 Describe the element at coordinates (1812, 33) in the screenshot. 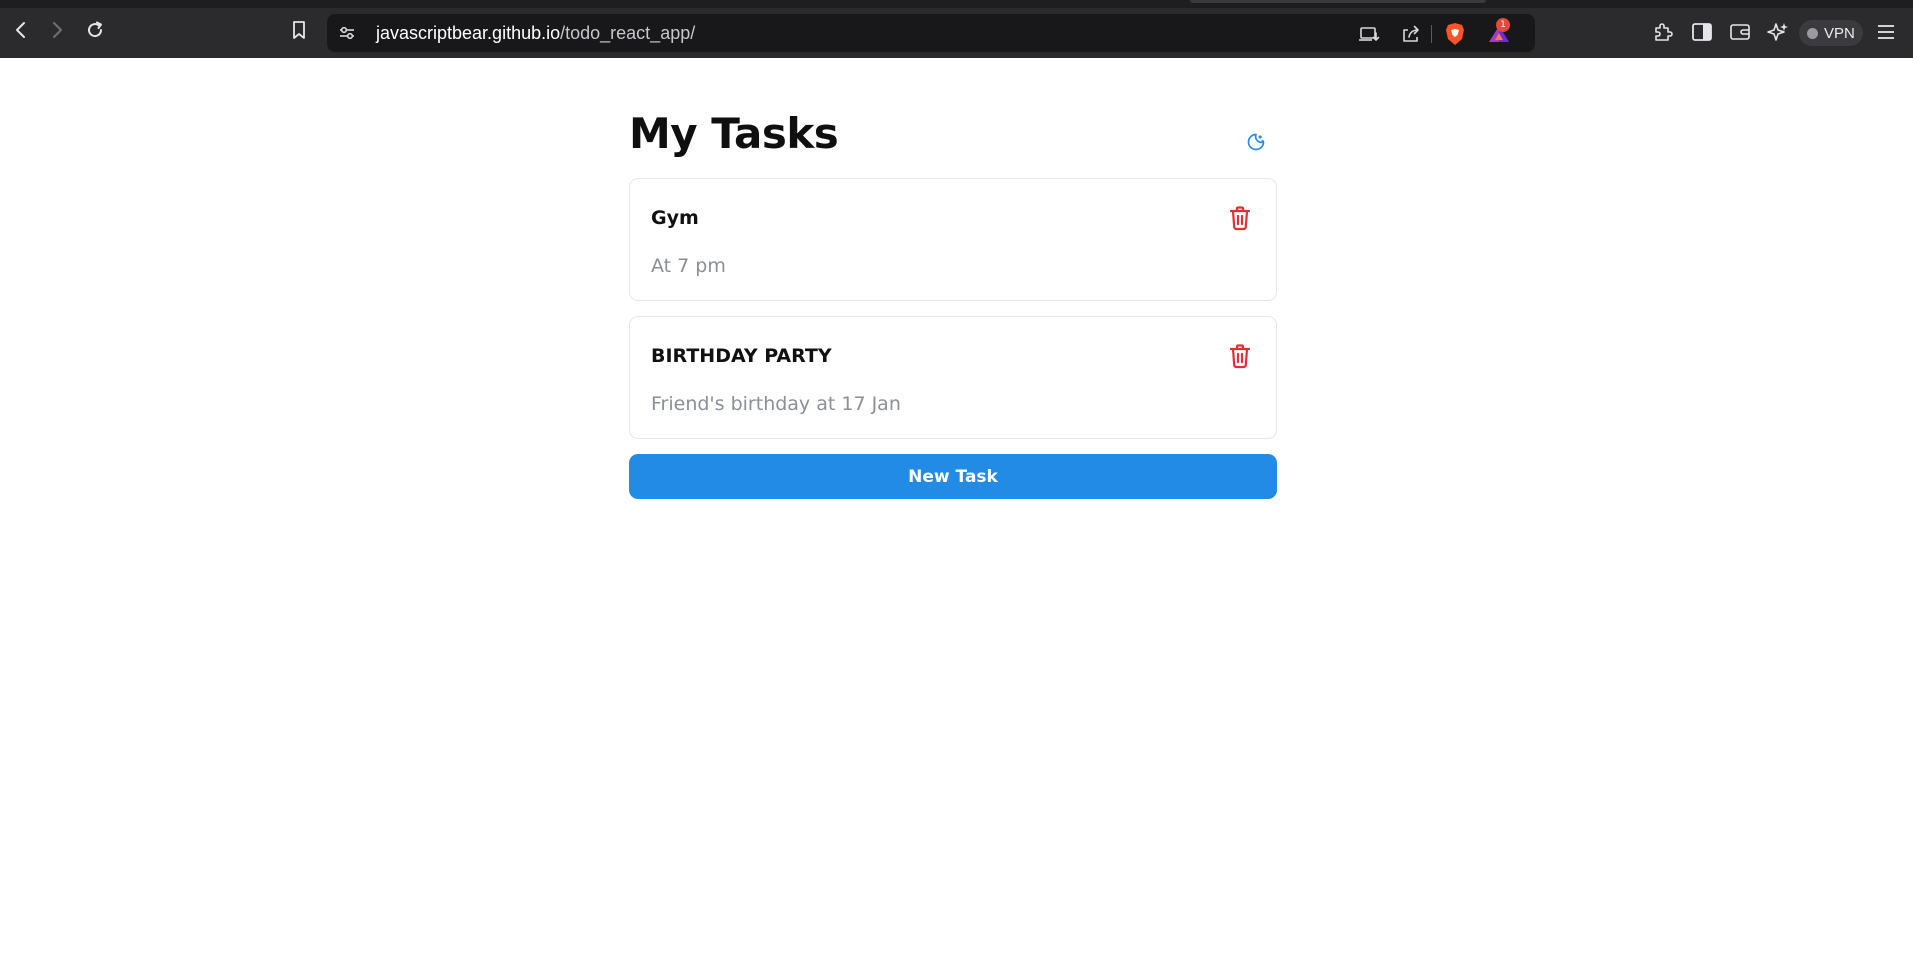

I see `vpn-status-dot` at that location.